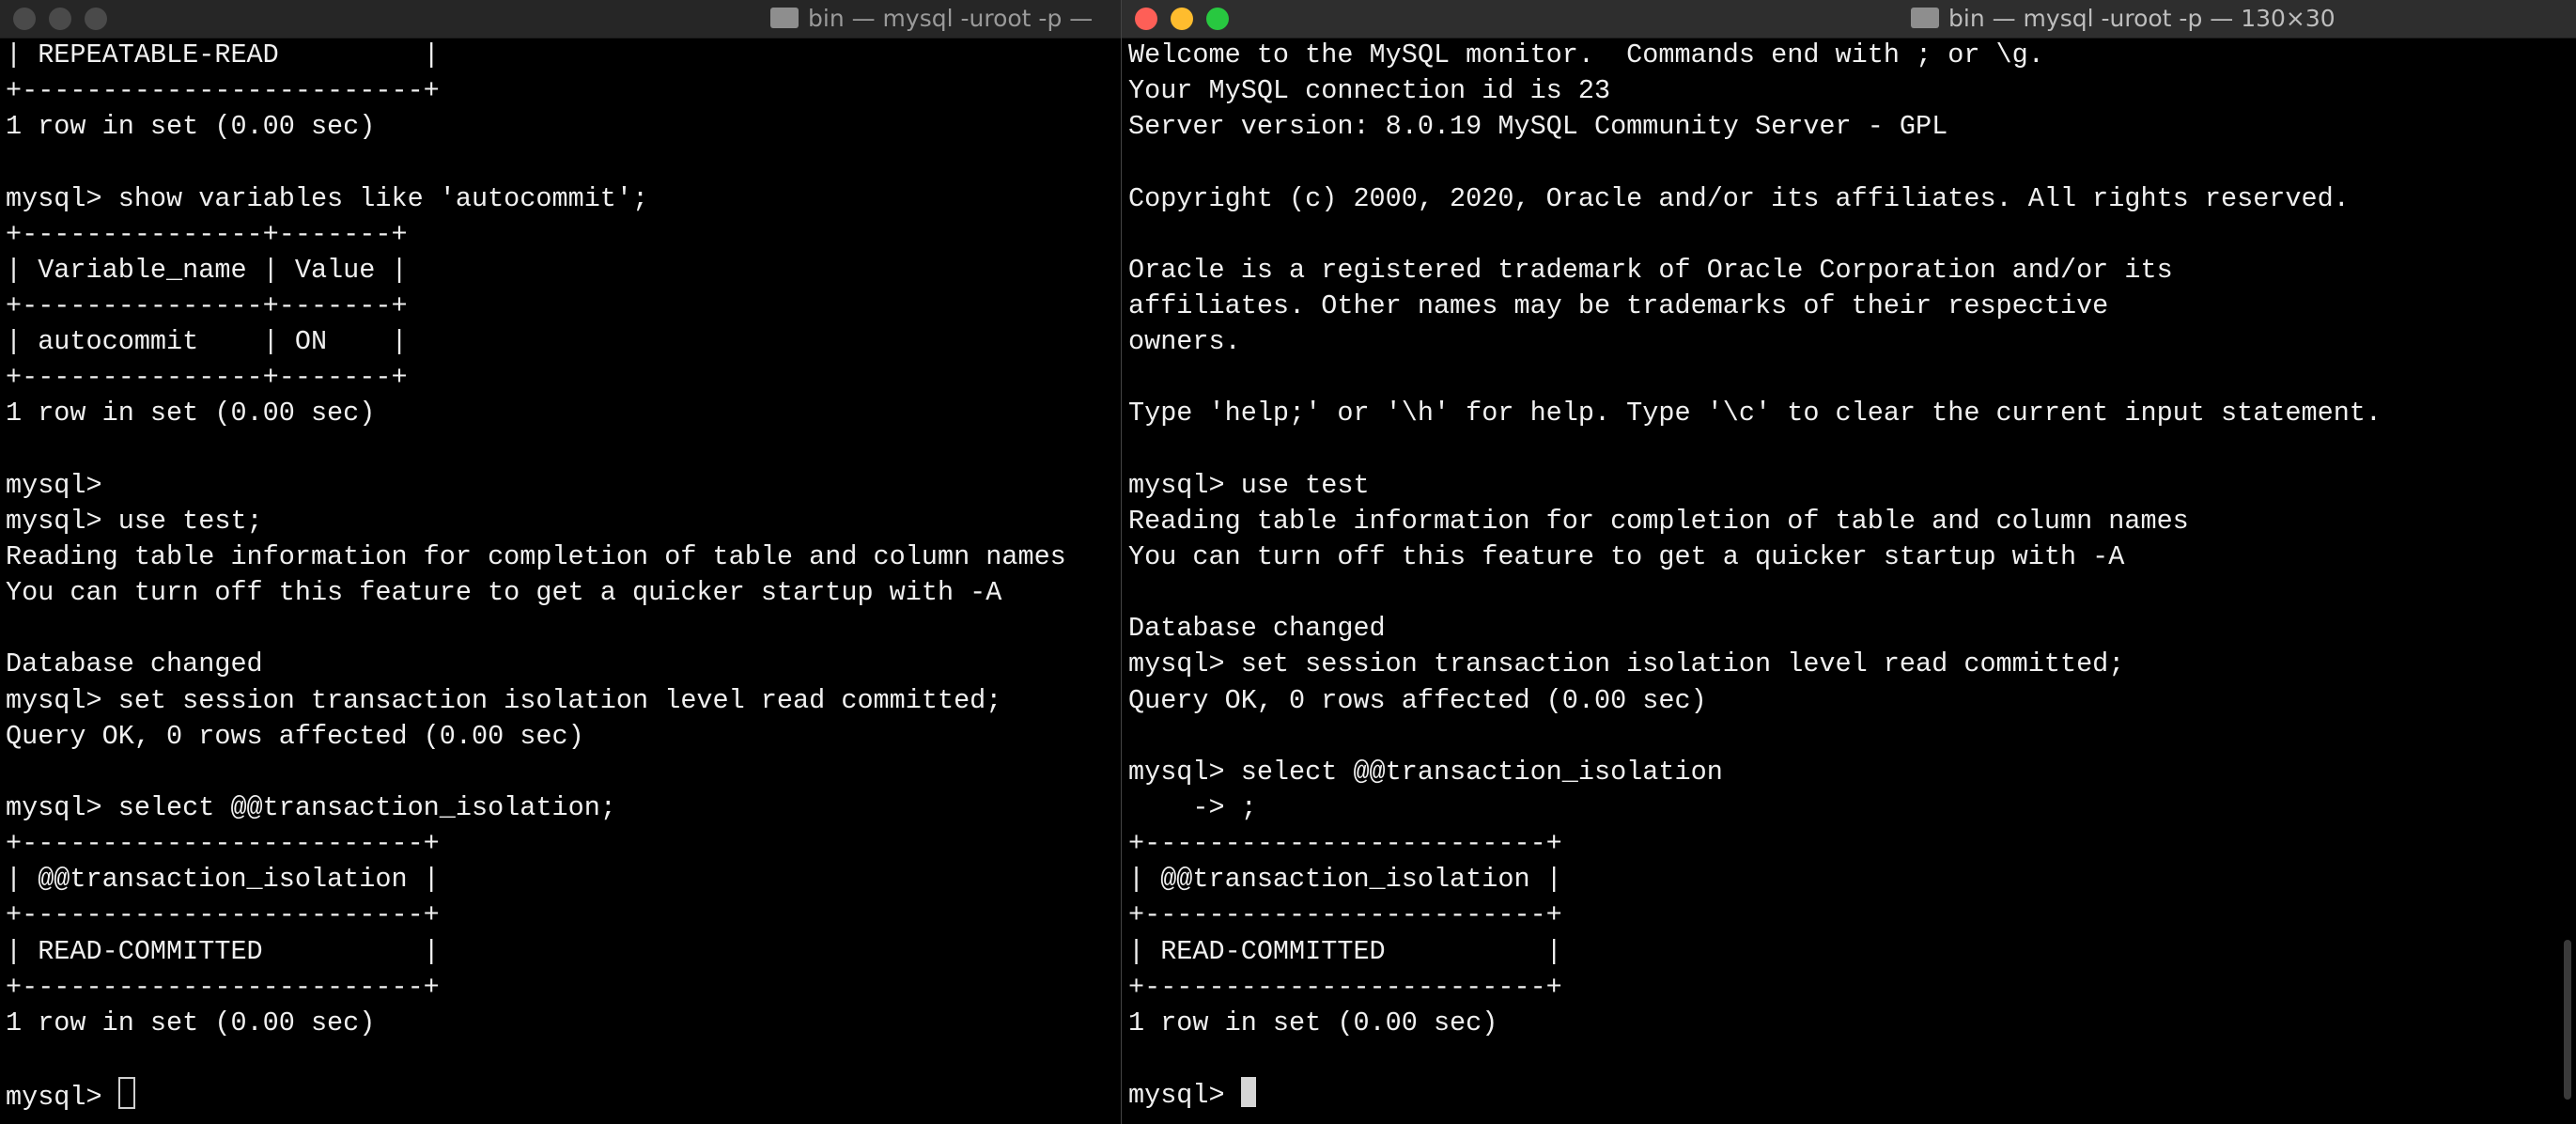 The image size is (2576, 1124). Describe the element at coordinates (327, 198) in the screenshot. I see `terminal-line: mysql> show variables like 'autocommit';` at that location.